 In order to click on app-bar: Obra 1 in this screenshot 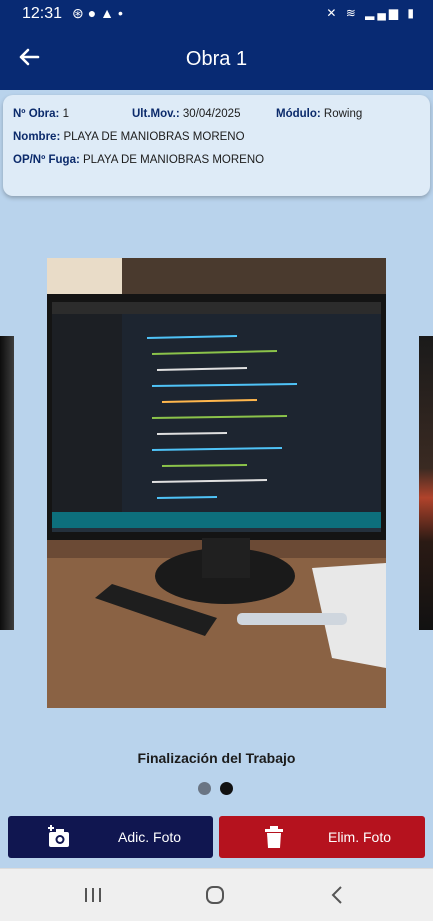, I will do `click(216, 59)`.